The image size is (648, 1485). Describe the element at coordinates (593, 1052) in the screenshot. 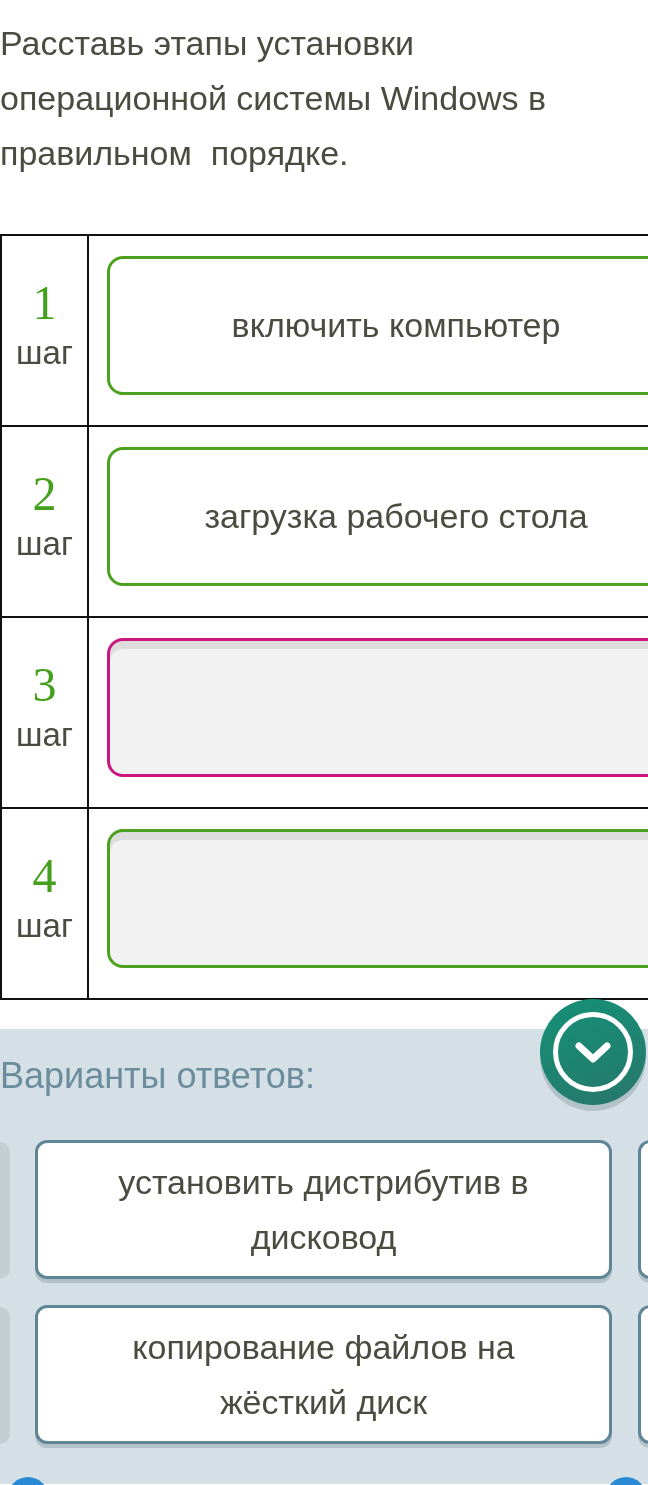

I see `chevron-down-icon` at that location.